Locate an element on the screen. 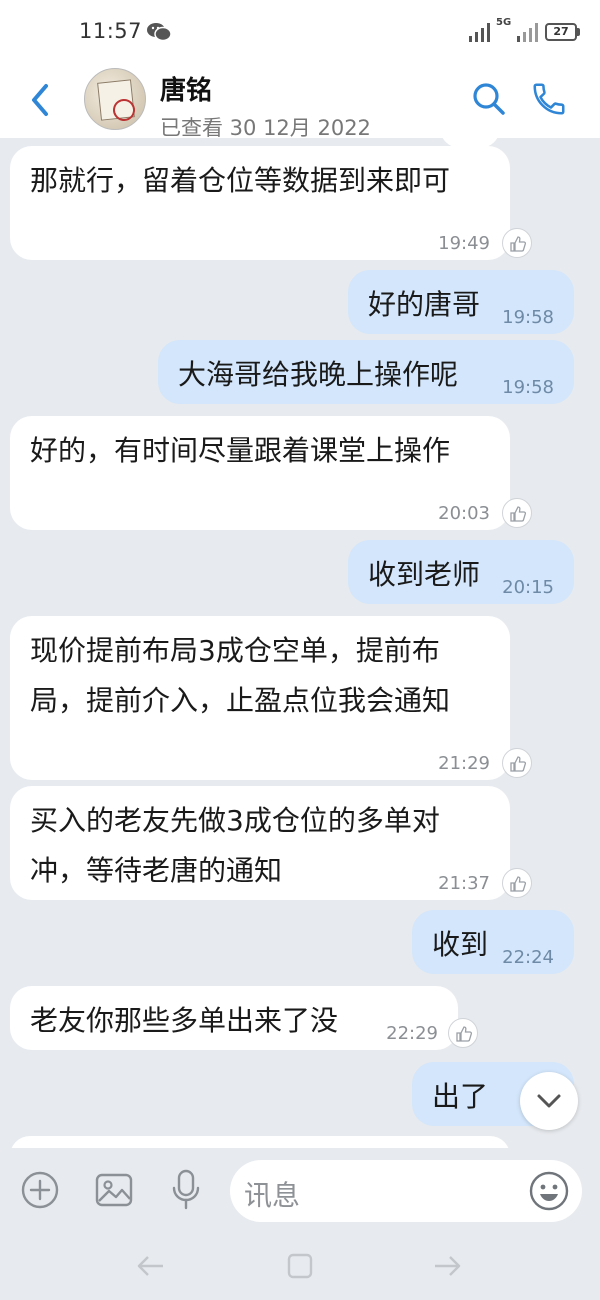 The height and width of the screenshot is (1300, 600). message-bubble-incoming: 那就行，留着仓位等数据到来即可 19:49 is located at coordinates (260, 203).